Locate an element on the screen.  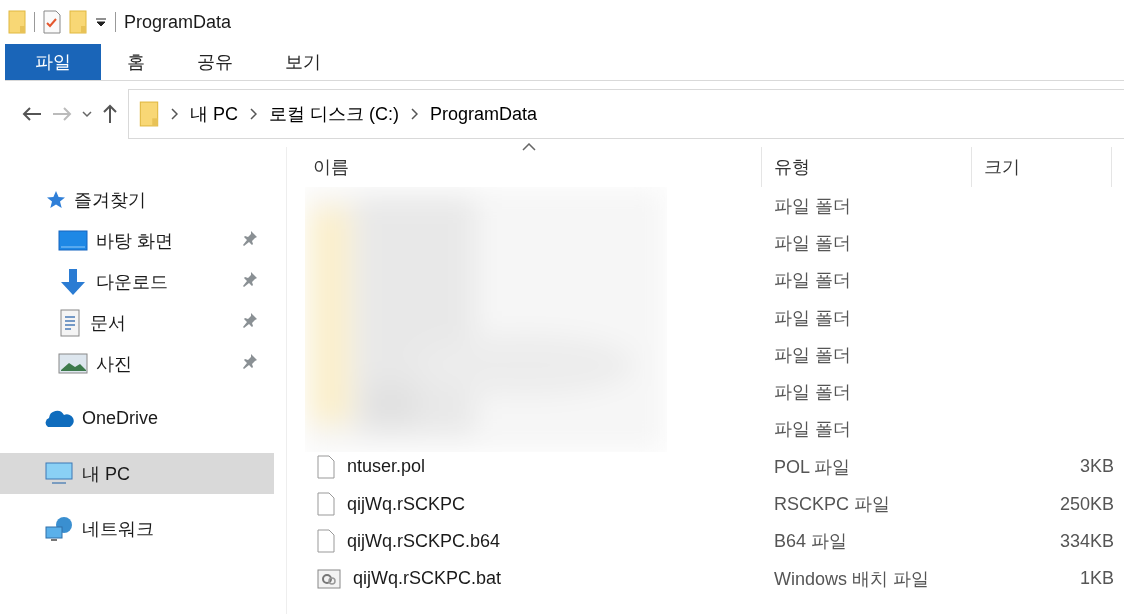
properties-icon is located at coordinates (52, 22).